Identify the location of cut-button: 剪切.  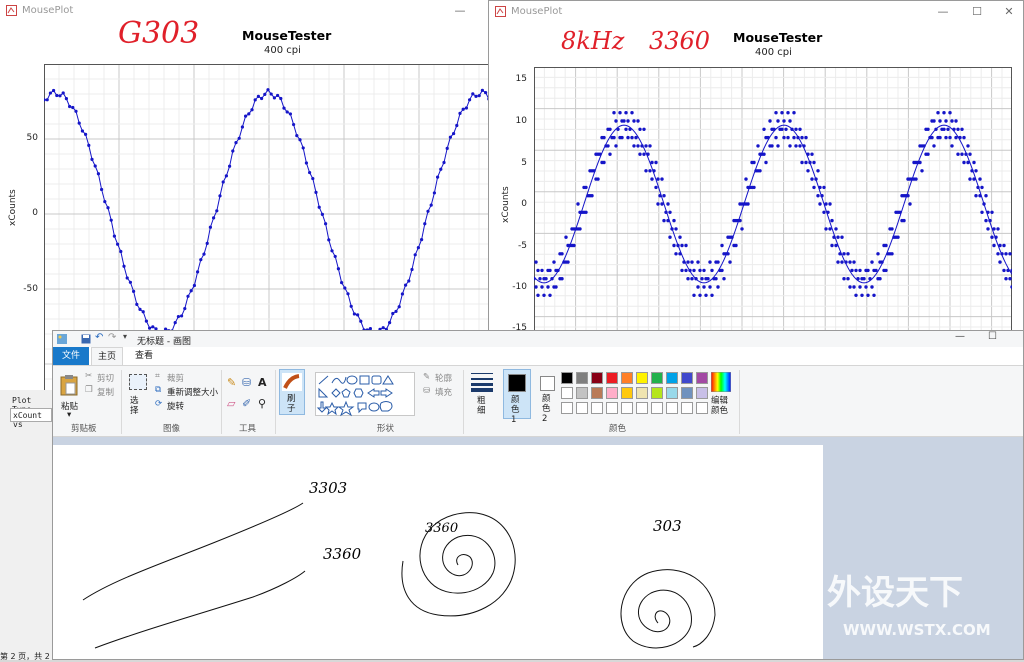
(105, 378).